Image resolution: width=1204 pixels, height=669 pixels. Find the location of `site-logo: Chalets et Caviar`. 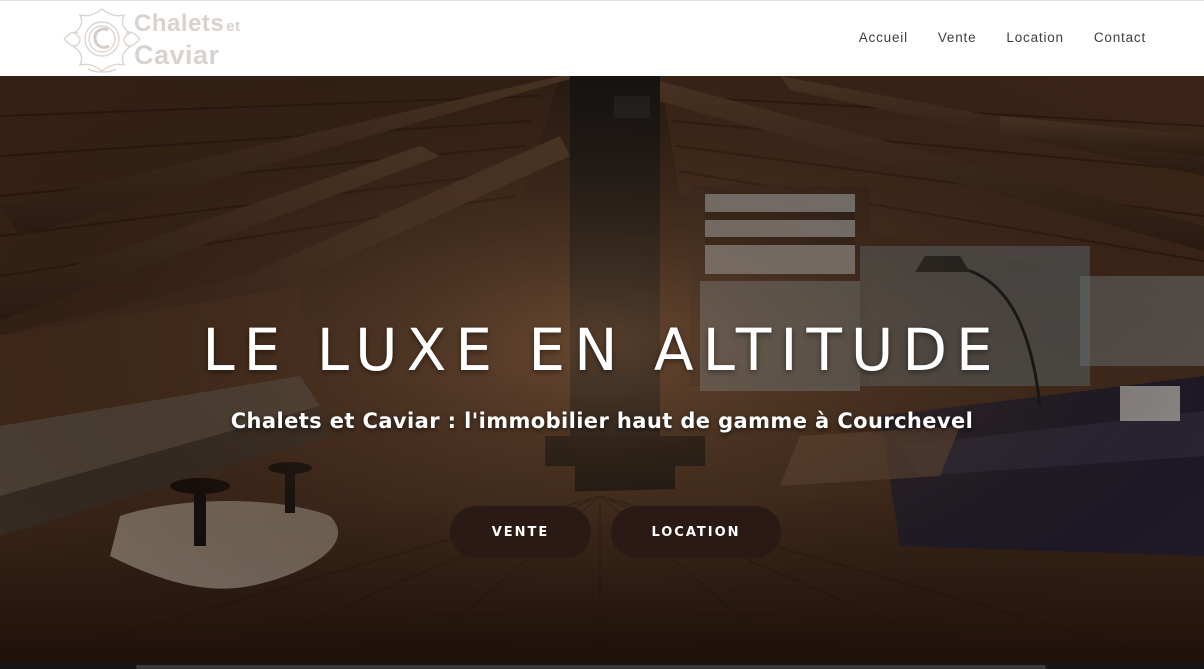

site-logo: Chalets et Caviar is located at coordinates (149, 39).